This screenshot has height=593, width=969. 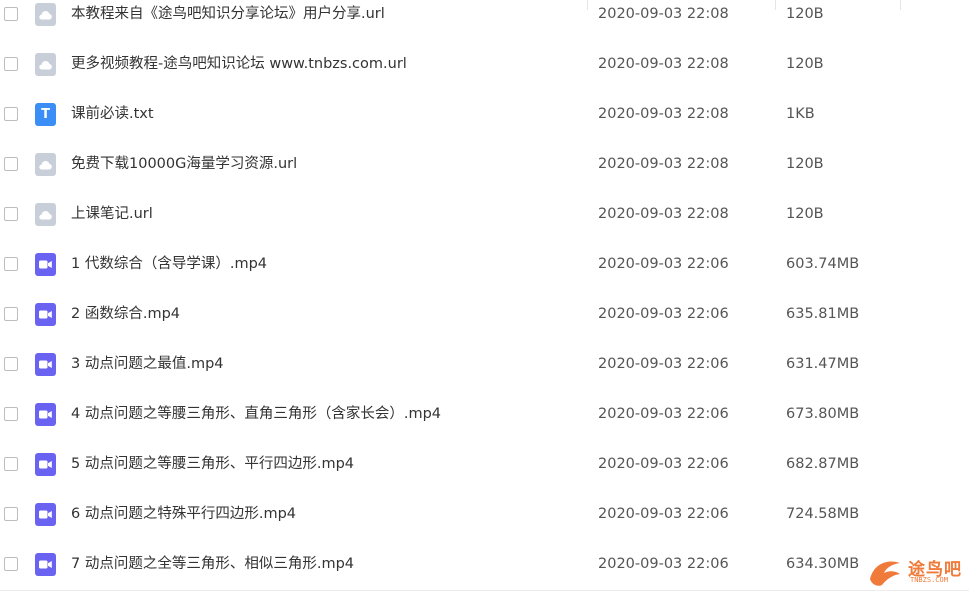 What do you see at coordinates (228, 14) in the screenshot?
I see `file-name: 本教程来自《途鸟吧知识分享论坛》用户分享.url` at bounding box center [228, 14].